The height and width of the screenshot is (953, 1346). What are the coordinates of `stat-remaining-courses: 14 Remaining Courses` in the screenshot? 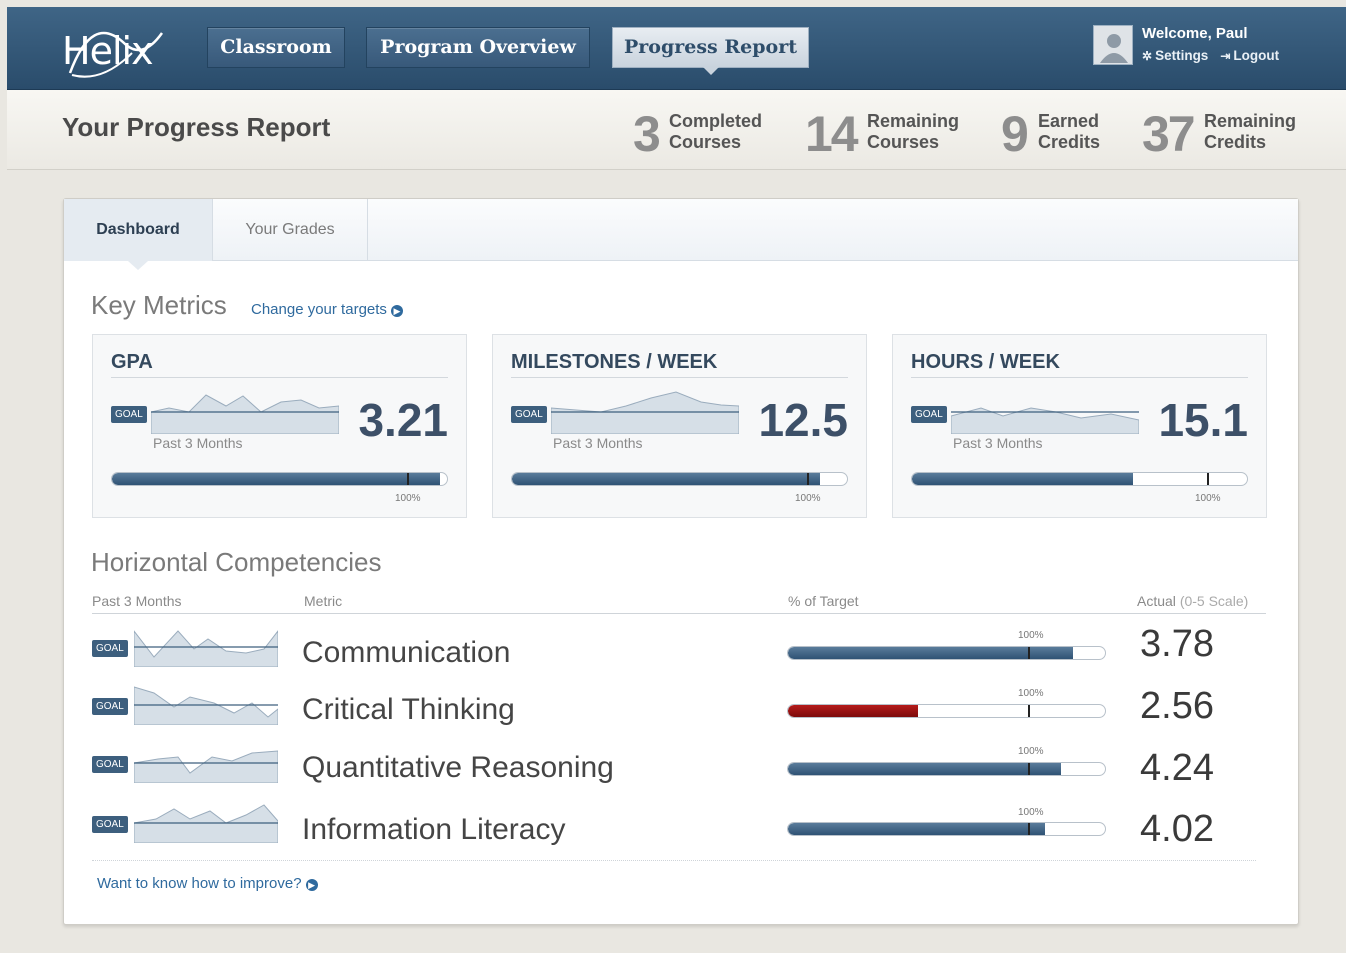 It's located at (895, 134).